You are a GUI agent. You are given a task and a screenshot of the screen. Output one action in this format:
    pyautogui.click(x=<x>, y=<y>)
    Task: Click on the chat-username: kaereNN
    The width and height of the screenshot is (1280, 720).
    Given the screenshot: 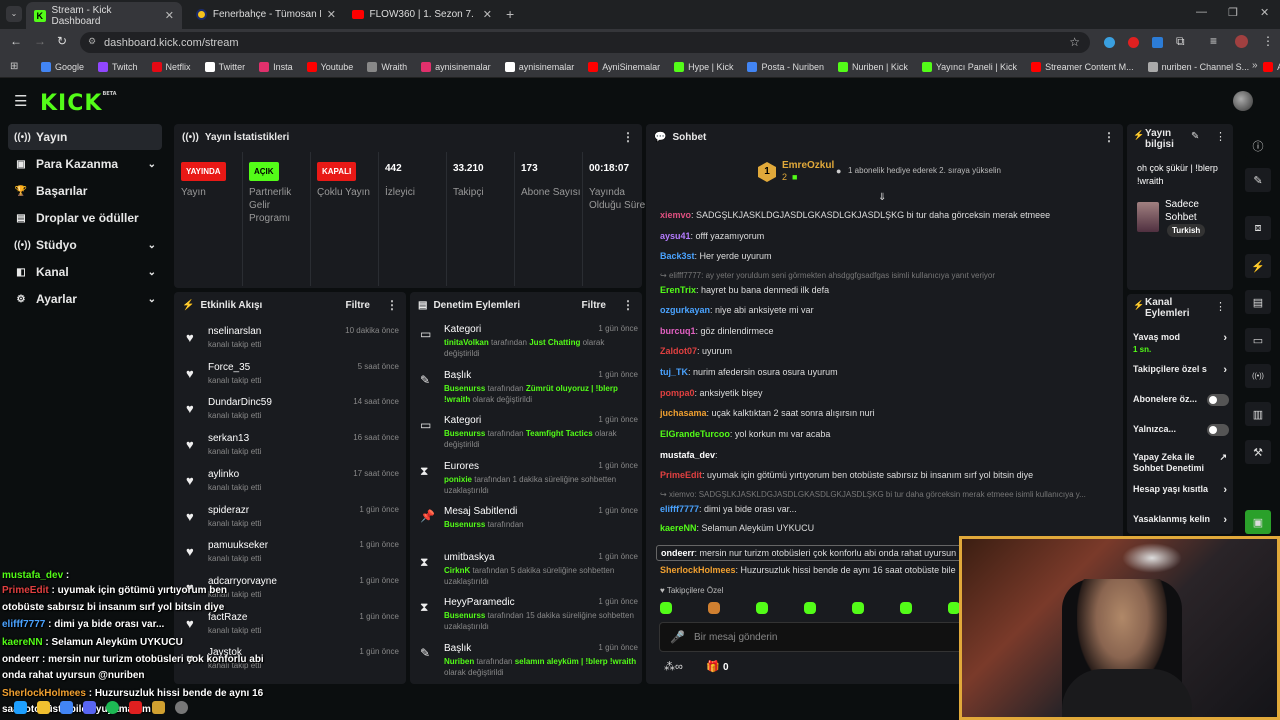 What is the action you would take?
    pyautogui.click(x=678, y=528)
    